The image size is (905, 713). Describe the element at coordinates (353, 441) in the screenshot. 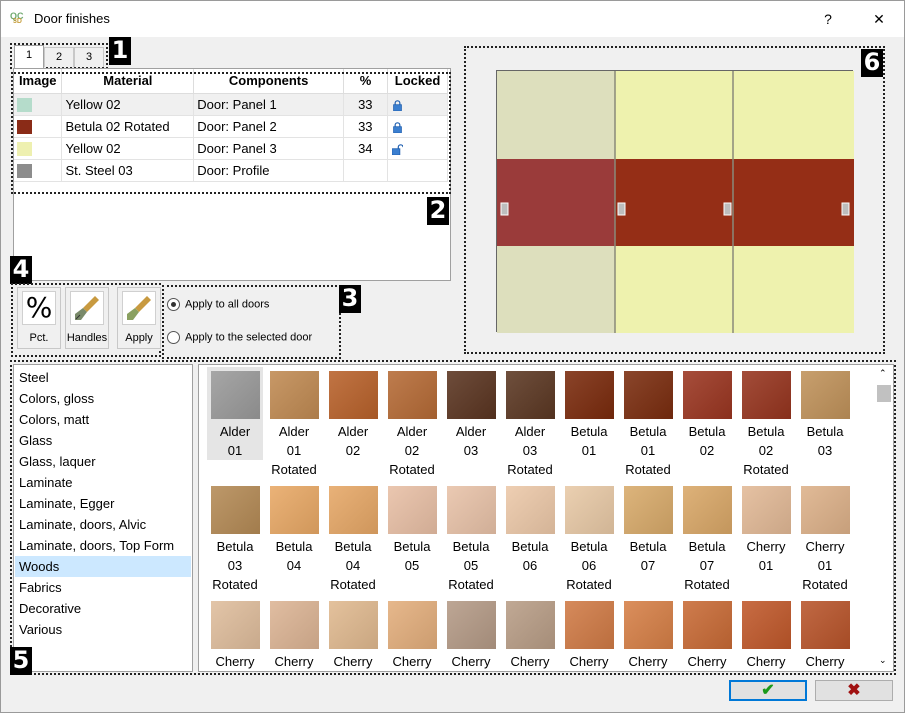

I see `material-name: Alder 02` at that location.